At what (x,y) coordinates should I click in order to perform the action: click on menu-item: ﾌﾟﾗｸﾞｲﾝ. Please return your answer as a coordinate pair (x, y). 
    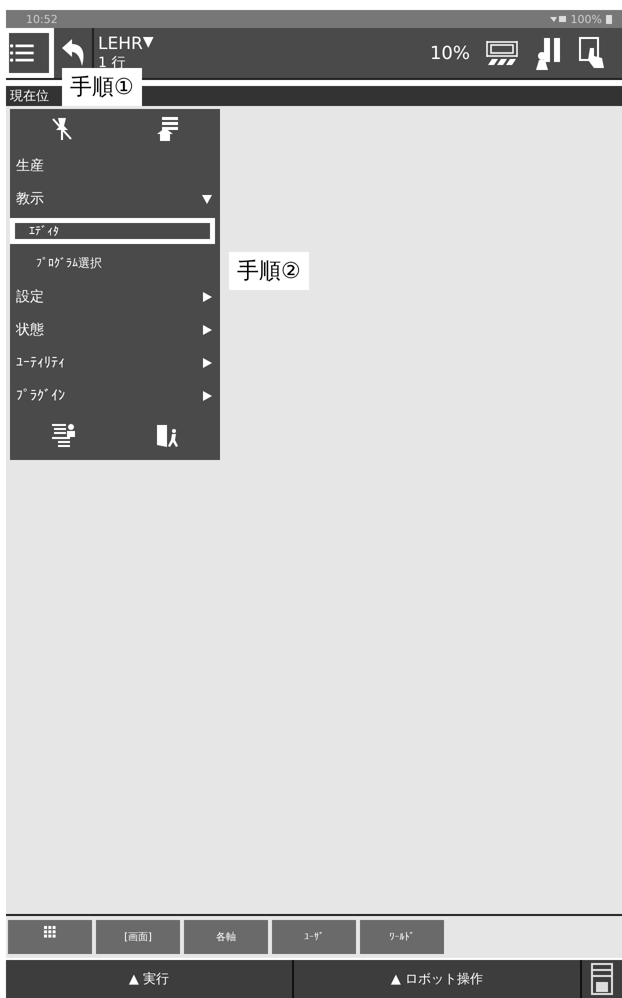
    Looking at the image, I should click on (115, 395).